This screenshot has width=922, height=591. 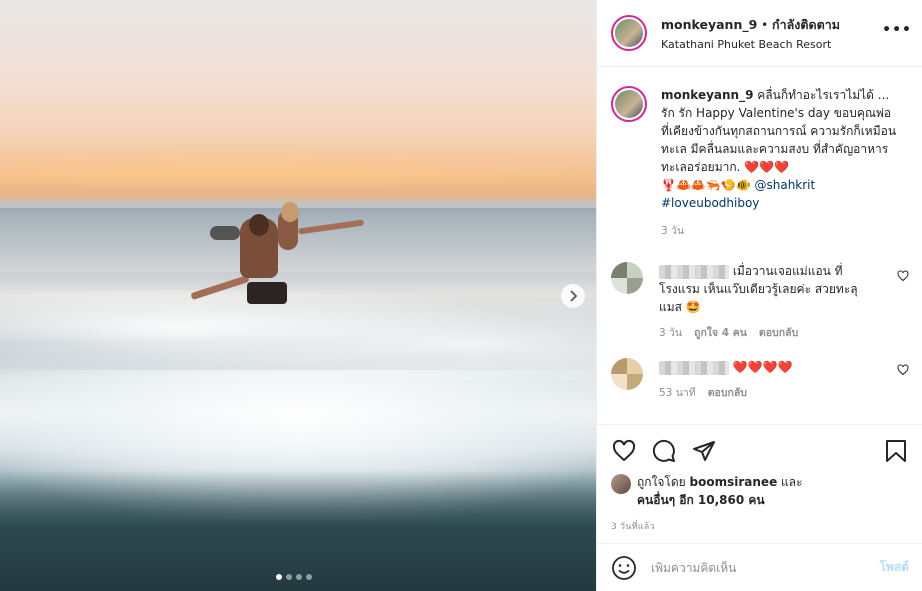 I want to click on chevron-right-icon, so click(x=574, y=296).